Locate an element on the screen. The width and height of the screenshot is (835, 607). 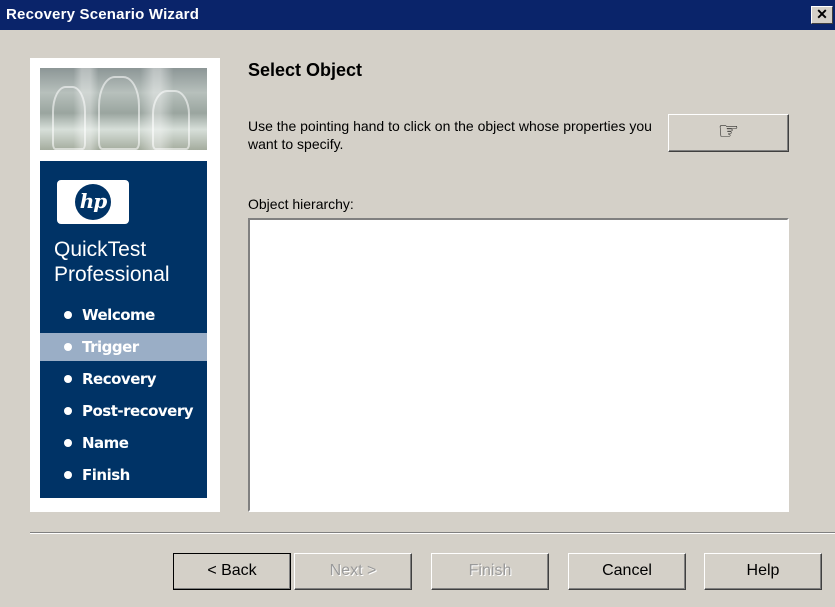
step-label: Trigger is located at coordinates (110, 347).